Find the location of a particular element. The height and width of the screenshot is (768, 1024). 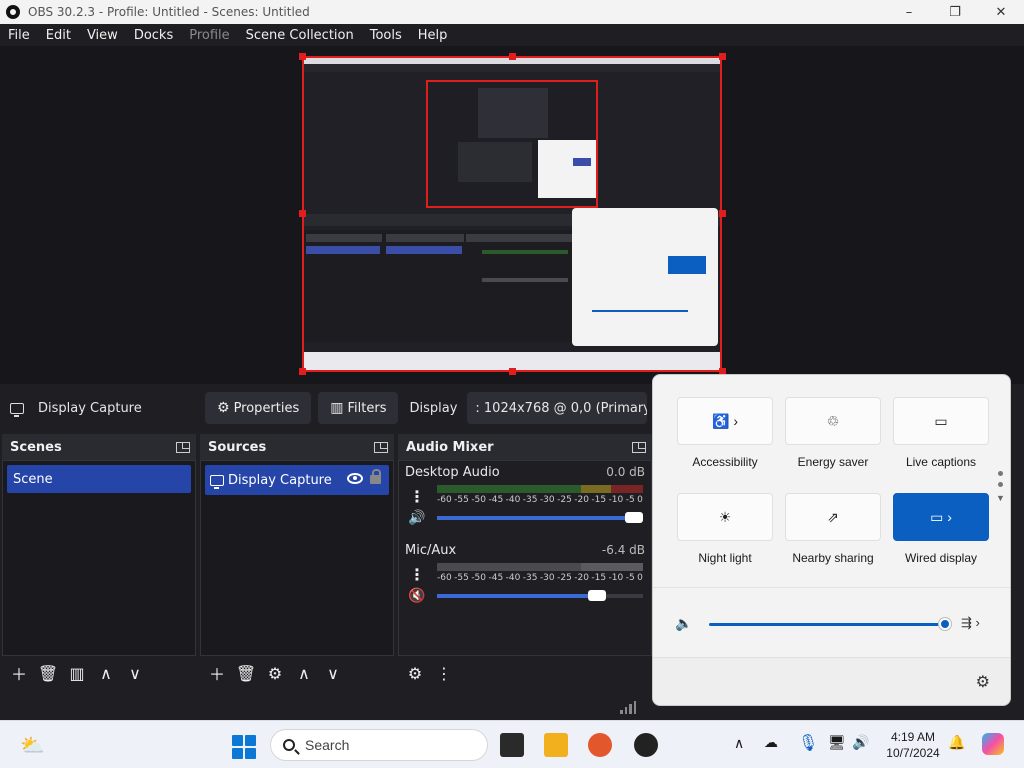

show-hidden-icons-chevron-icon: ∧ is located at coordinates (739, 743).